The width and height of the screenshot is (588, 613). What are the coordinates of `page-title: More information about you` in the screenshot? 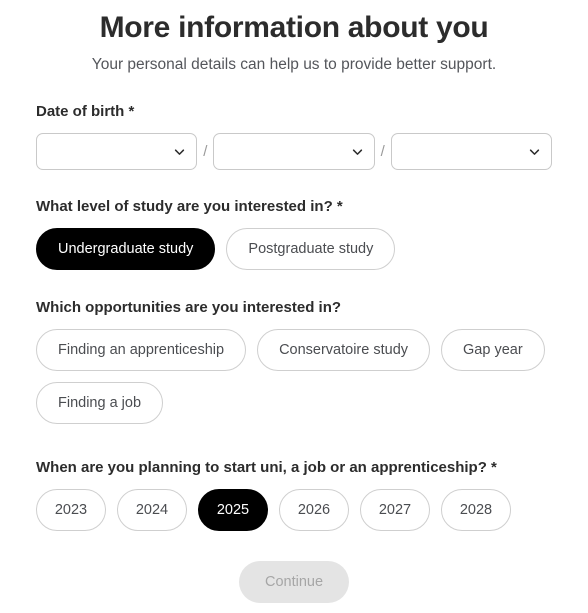 It's located at (294, 27).